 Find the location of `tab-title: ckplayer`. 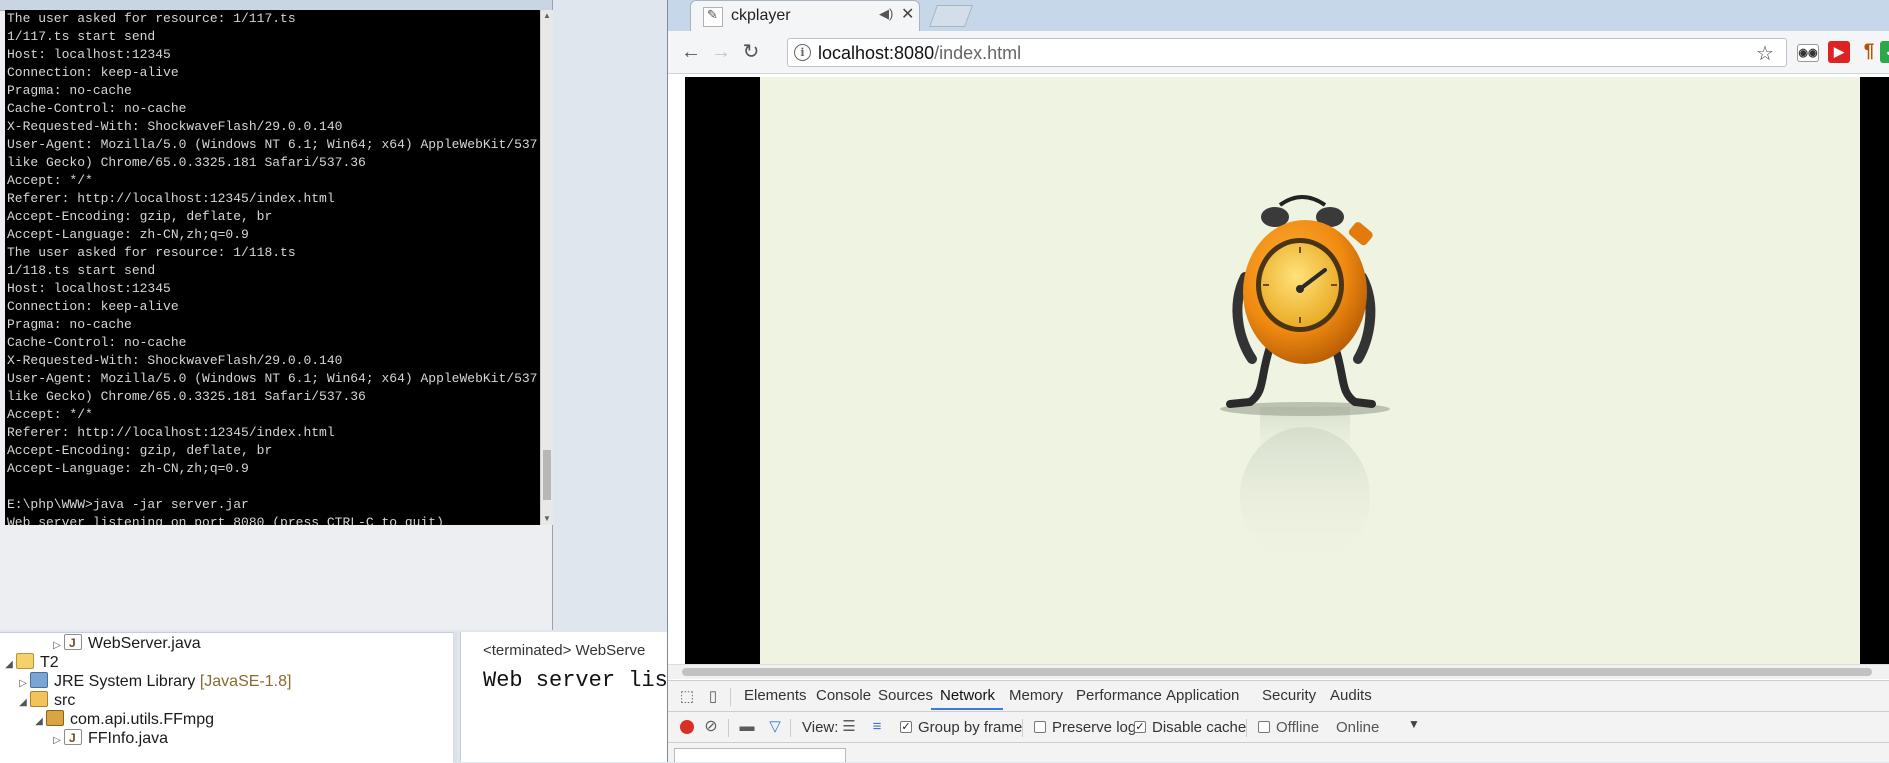

tab-title: ckplayer is located at coordinates (761, 15).